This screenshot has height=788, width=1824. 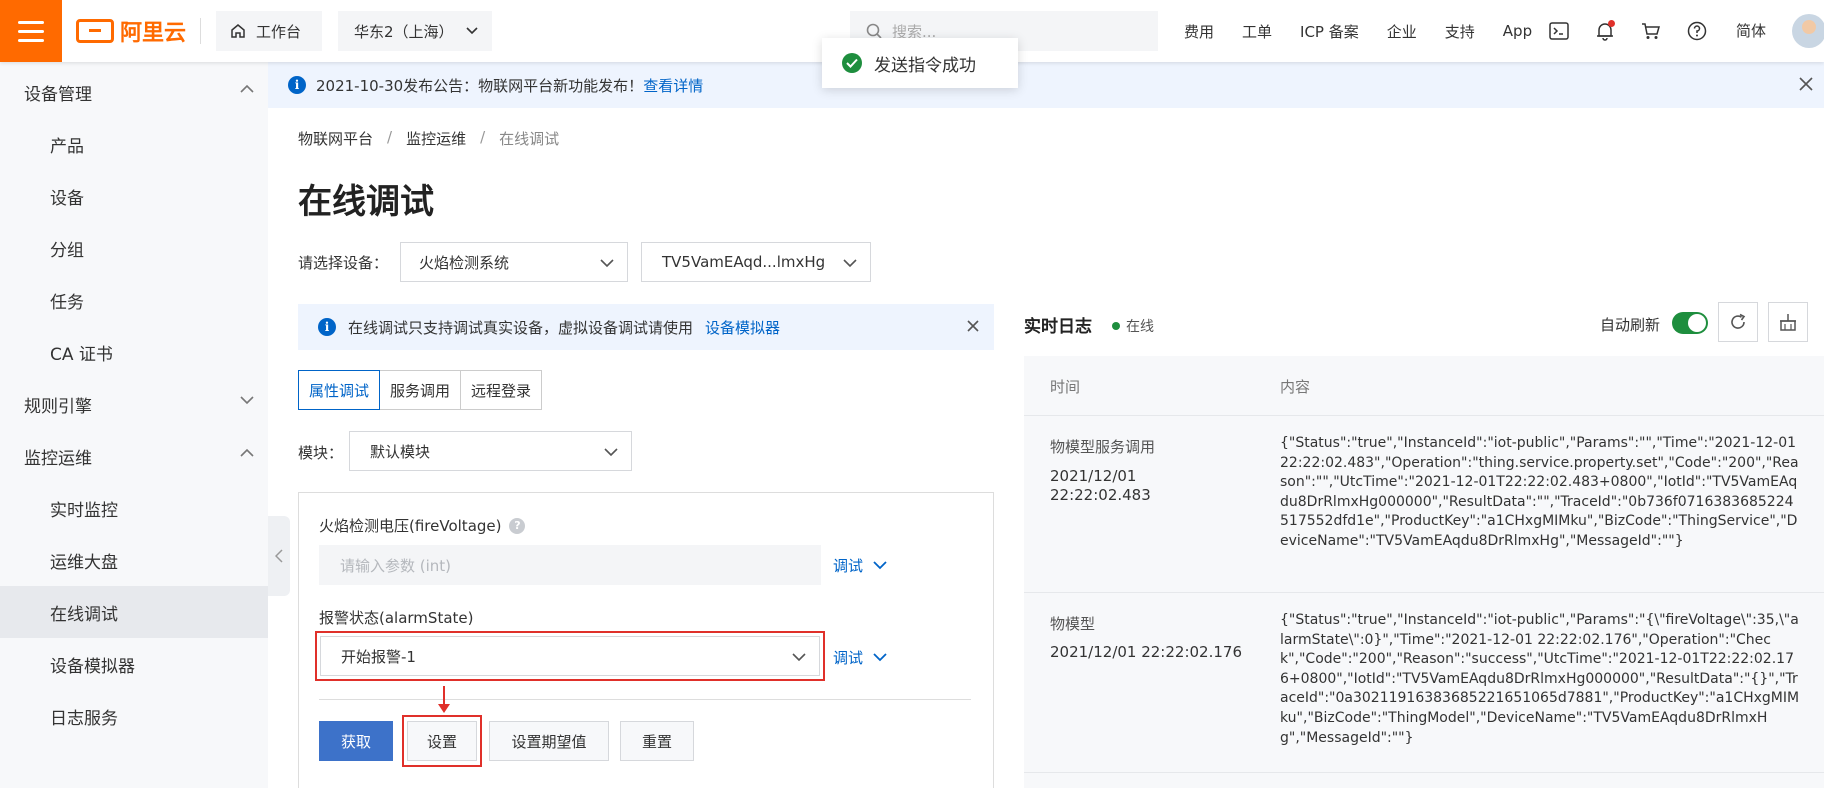 I want to click on sidebar-item-groups: 分组, so click(x=134, y=248).